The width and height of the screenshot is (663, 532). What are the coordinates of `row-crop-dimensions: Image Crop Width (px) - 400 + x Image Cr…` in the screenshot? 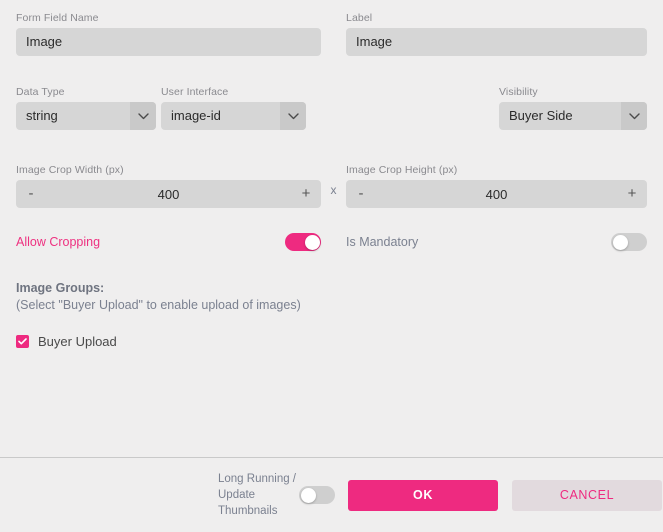 It's located at (331, 186).